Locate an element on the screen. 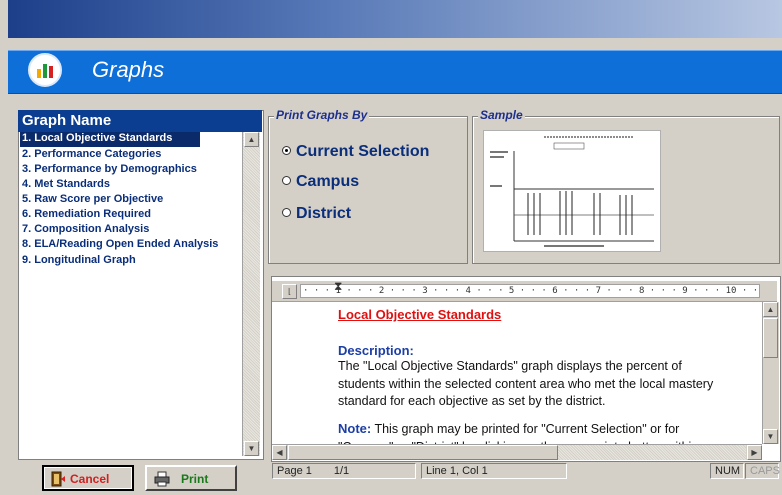  description-heading: Description: is located at coordinates (376, 350).